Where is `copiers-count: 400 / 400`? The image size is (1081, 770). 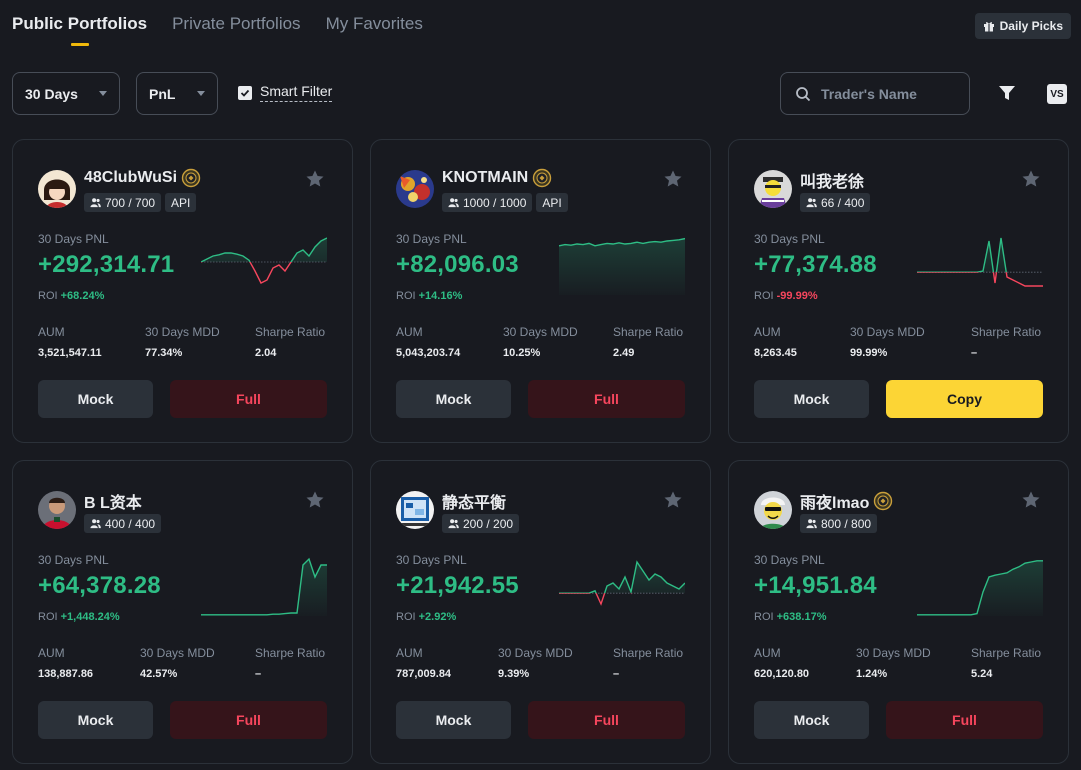 copiers-count: 400 / 400 is located at coordinates (130, 523).